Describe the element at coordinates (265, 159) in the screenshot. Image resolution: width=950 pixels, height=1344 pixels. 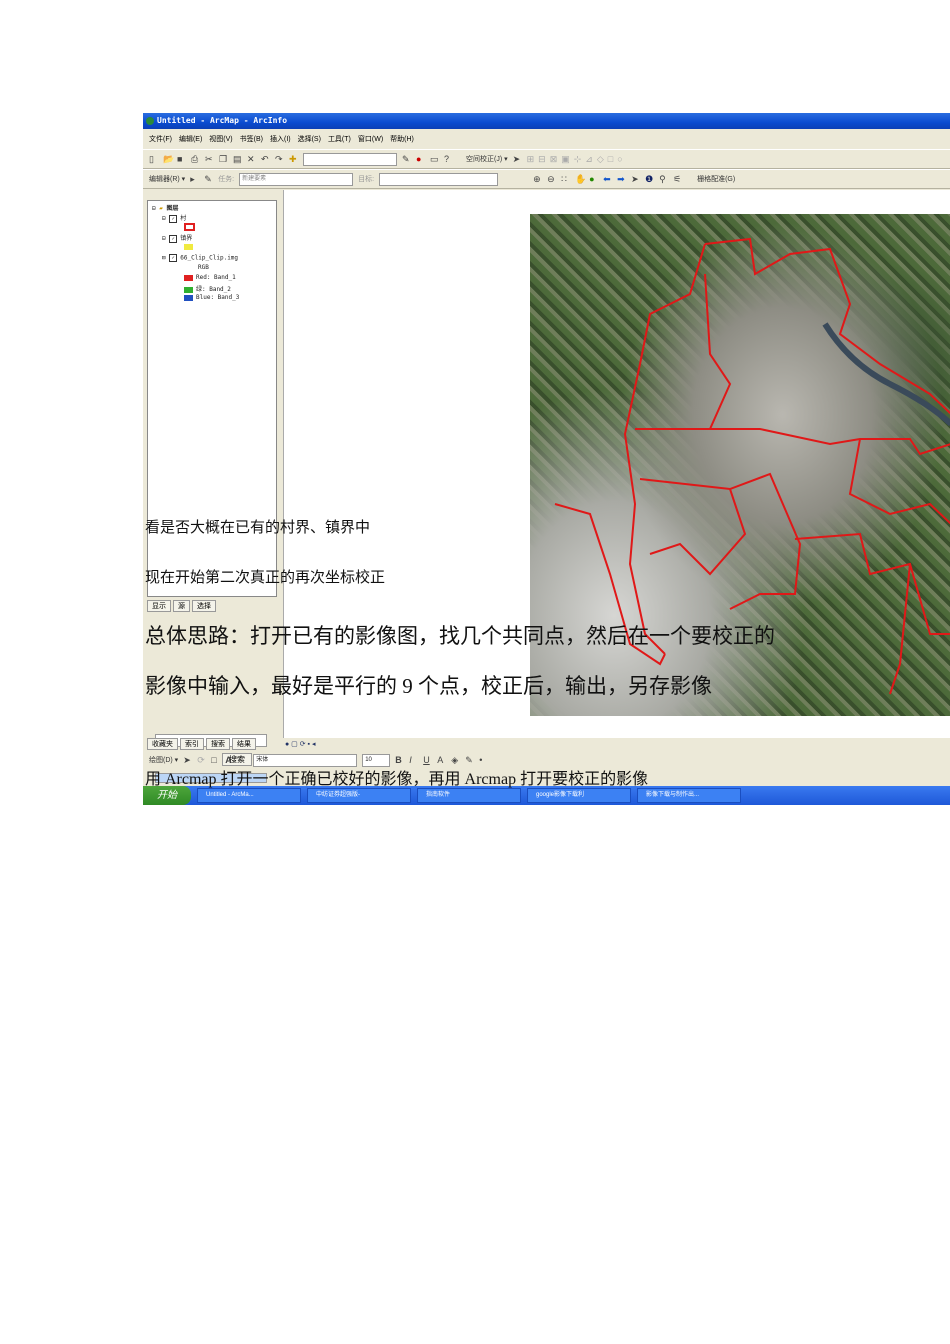
I see `undo-icon: ↶` at that location.